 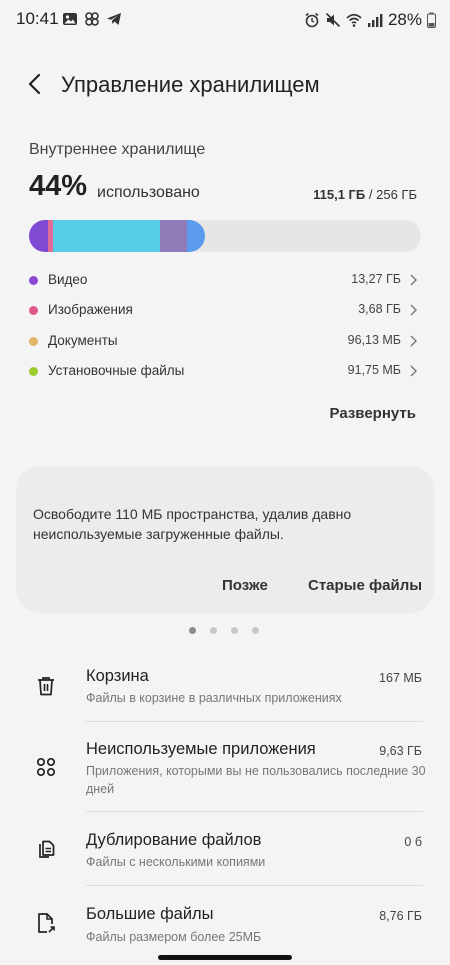 What do you see at coordinates (376, 279) in the screenshot?
I see `category-size: 13,27 ГБ` at bounding box center [376, 279].